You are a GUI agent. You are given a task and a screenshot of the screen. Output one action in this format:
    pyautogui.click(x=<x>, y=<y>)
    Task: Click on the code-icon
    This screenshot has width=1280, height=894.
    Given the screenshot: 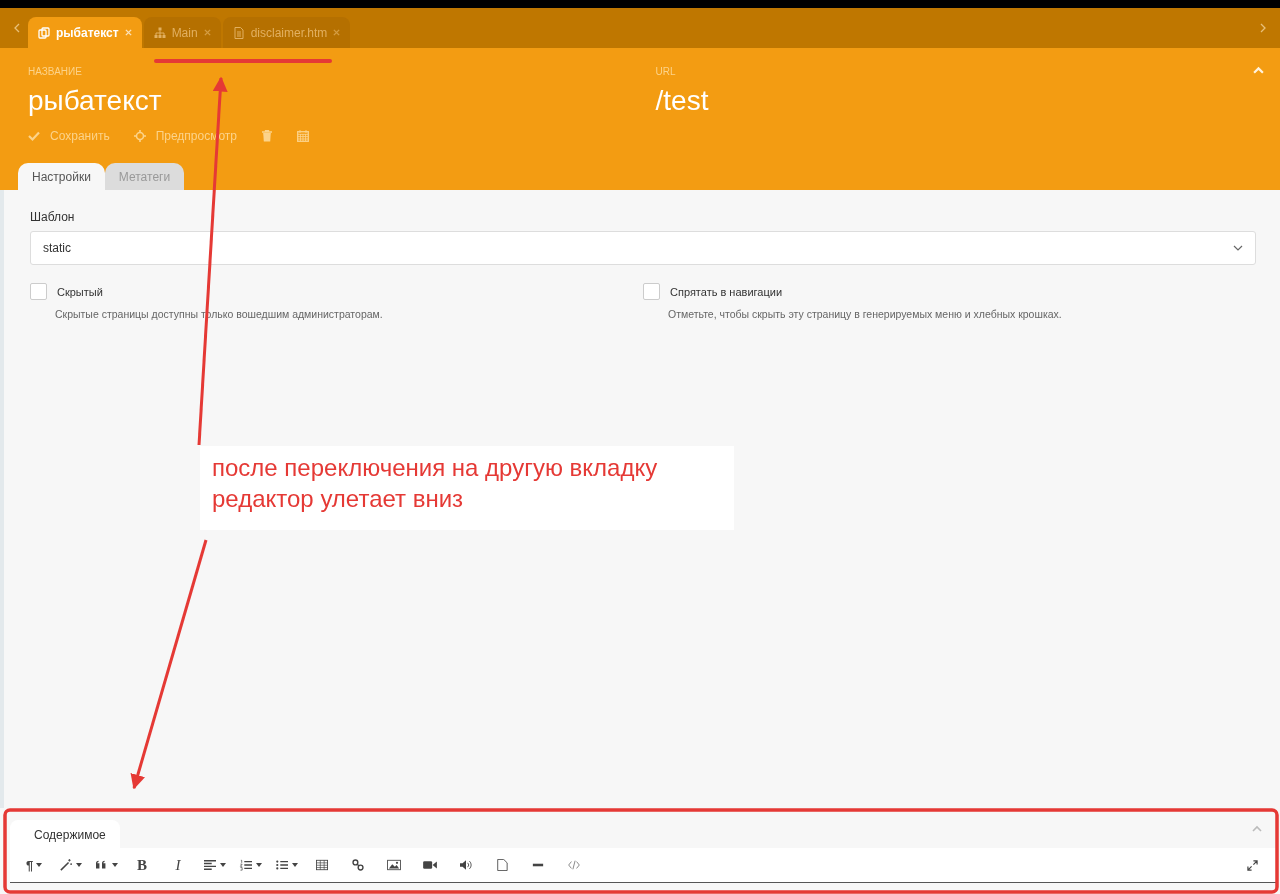 What is the action you would take?
    pyautogui.click(x=574, y=865)
    